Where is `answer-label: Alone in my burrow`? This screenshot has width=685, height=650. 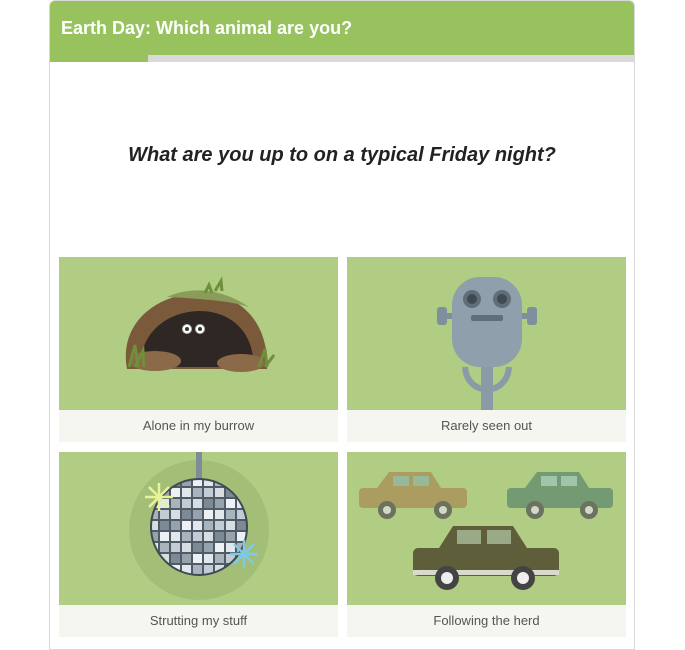
answer-label: Alone in my burrow is located at coordinates (198, 425).